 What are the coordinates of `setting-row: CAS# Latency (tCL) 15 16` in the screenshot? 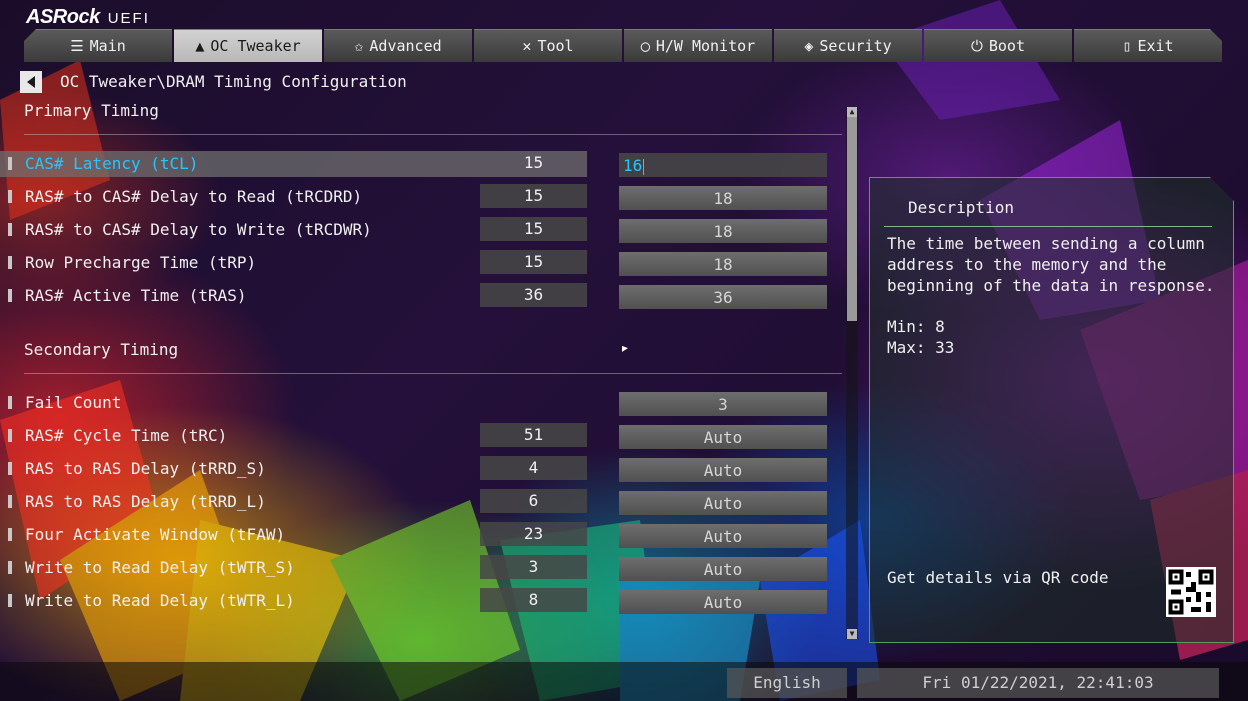 It's located at (420, 164).